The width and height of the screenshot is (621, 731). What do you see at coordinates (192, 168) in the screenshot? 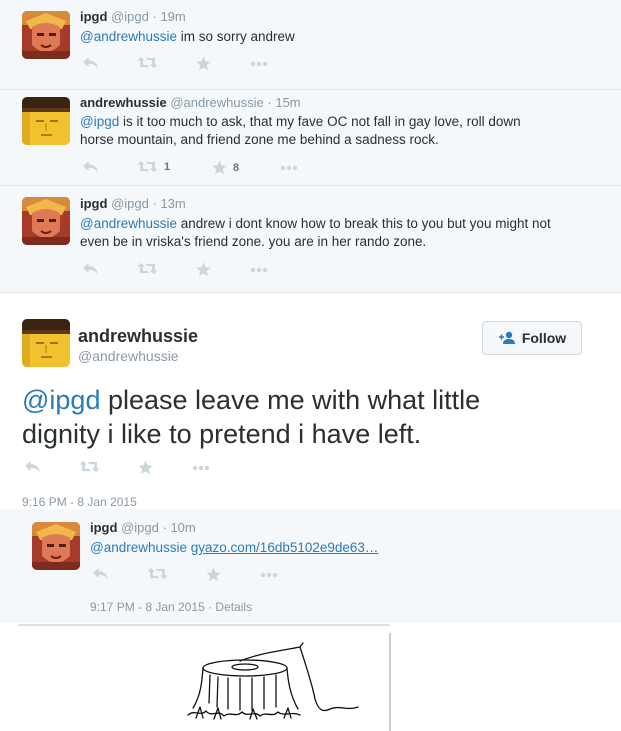
I see `tweet-actions: 1 8` at bounding box center [192, 168].